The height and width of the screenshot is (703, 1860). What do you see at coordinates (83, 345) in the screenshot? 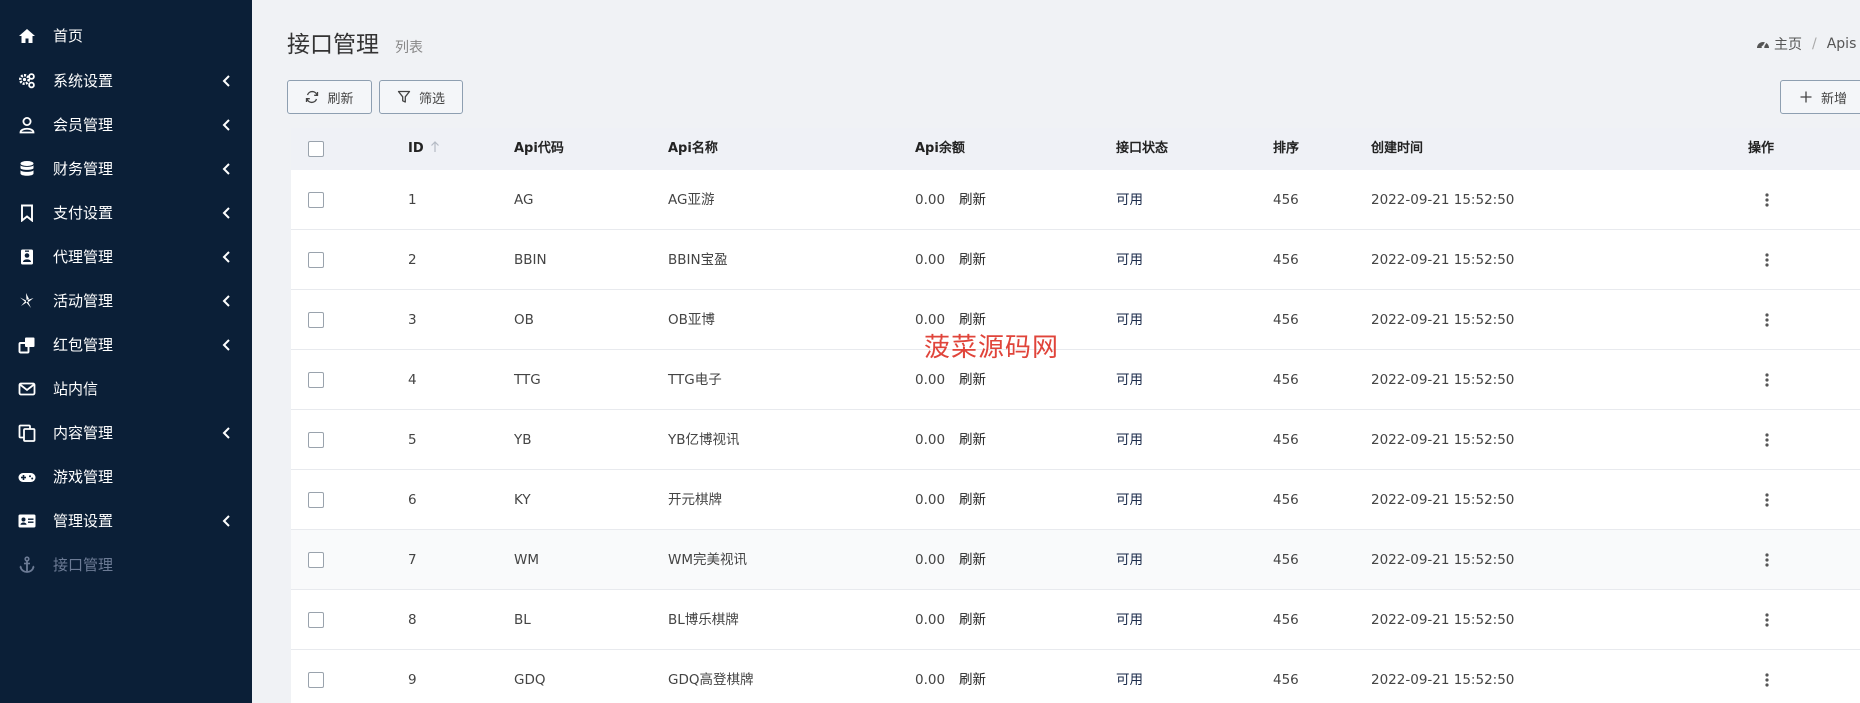
I see `sidebar-item-label: 红包管理` at bounding box center [83, 345].